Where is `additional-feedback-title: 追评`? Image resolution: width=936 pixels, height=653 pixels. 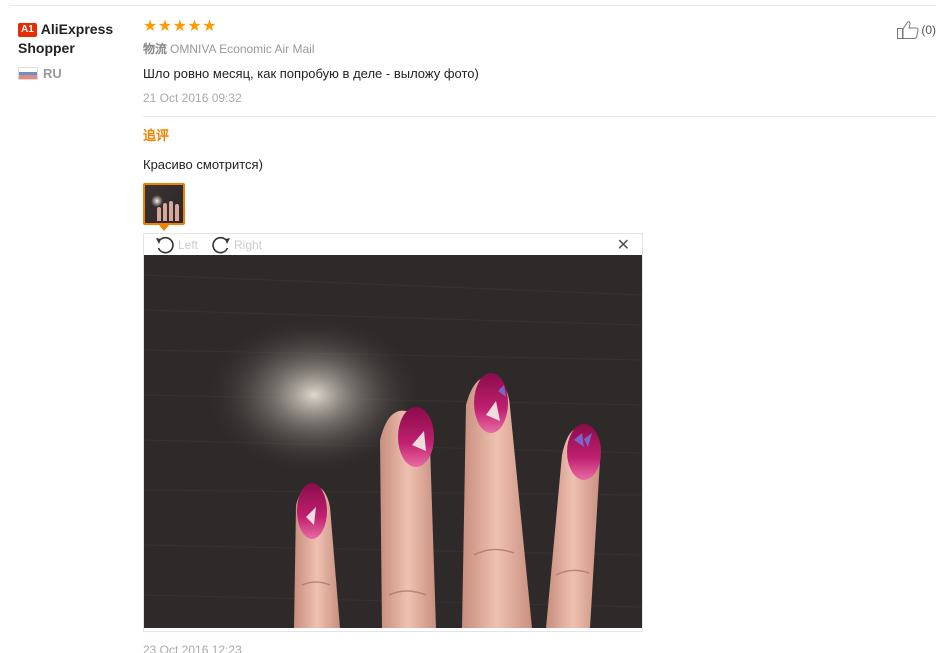 additional-feedback-title: 追评 is located at coordinates (156, 135).